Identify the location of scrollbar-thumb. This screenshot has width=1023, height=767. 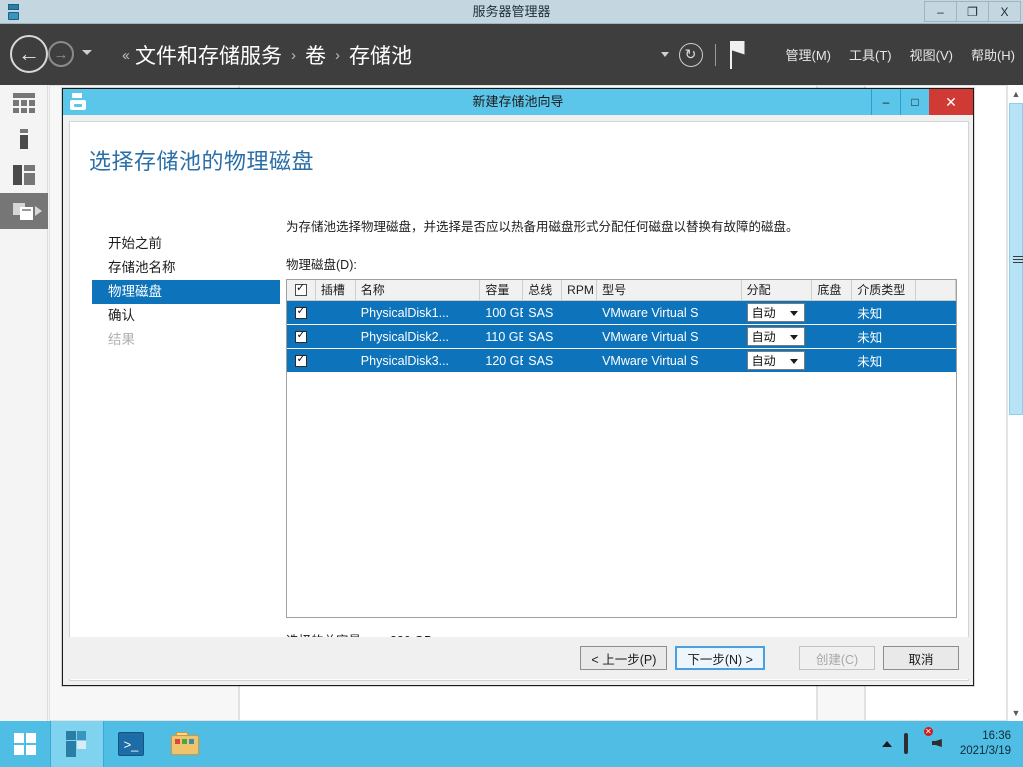
(1016, 259).